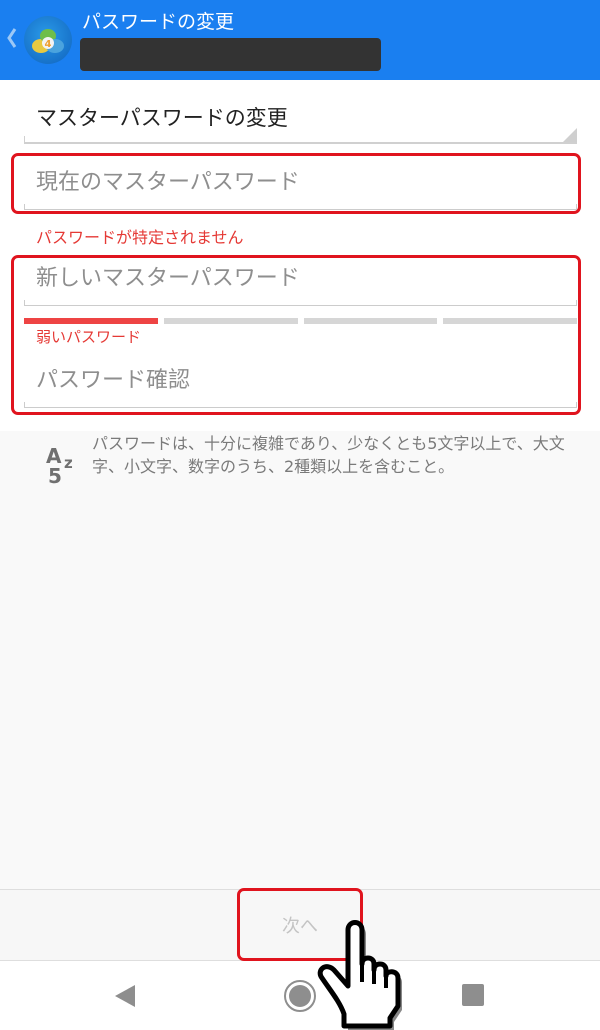 The width and height of the screenshot is (600, 1030). Describe the element at coordinates (300, 995) in the screenshot. I see `system-navigation-bar` at that location.